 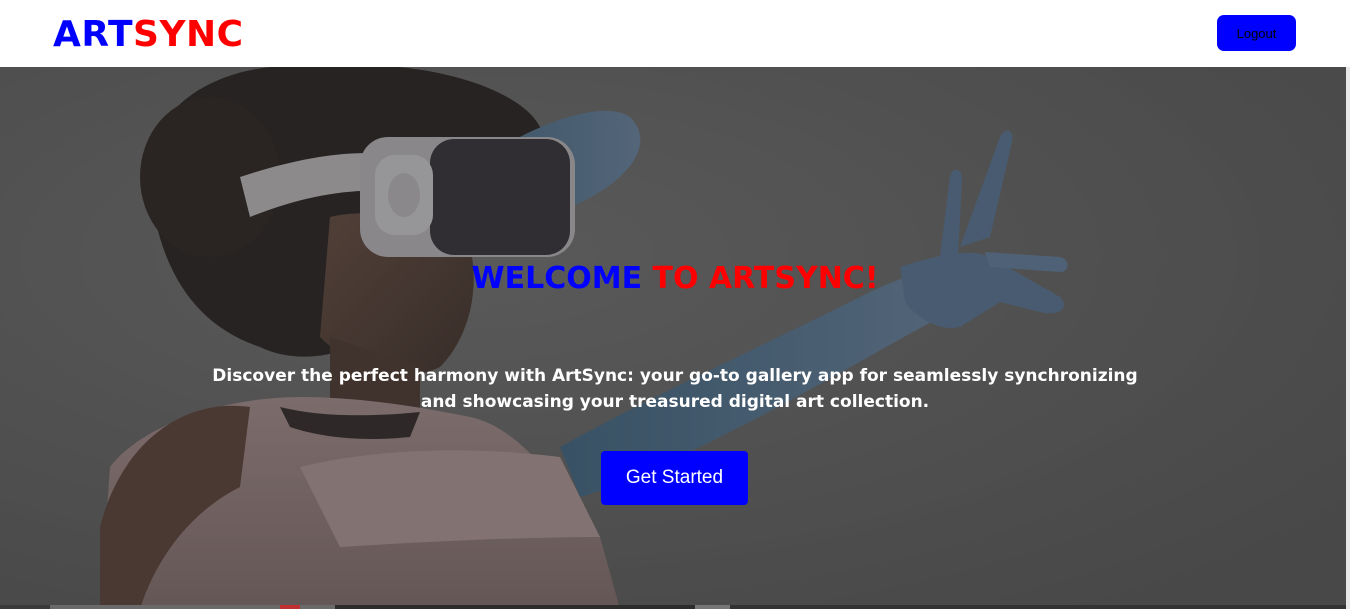 I want to click on welcome-part-2: TO ARTSYNC!, so click(x=765, y=278).